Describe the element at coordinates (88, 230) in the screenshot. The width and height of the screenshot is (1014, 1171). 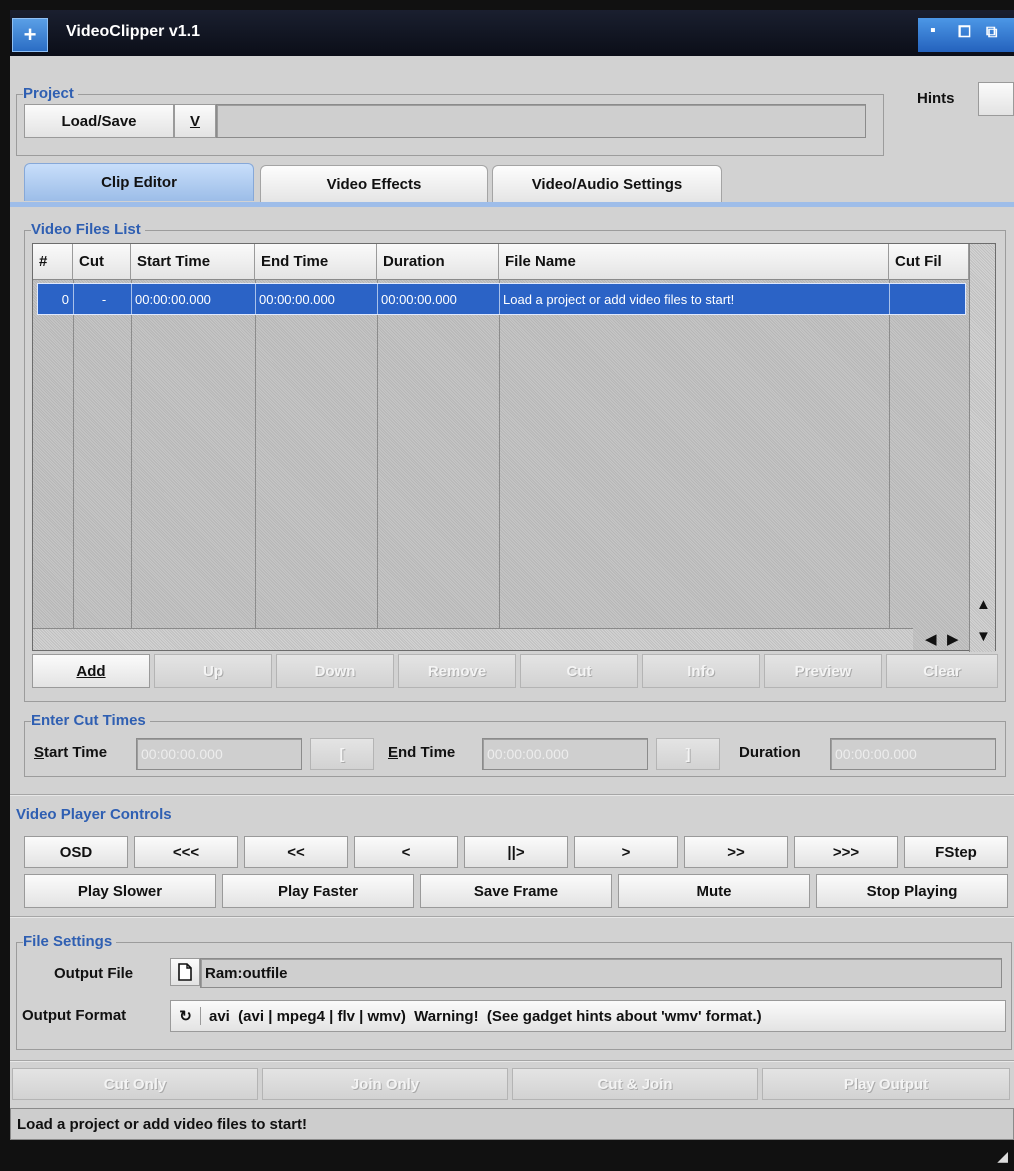
I see `video-files-legend: Video Files List` at that location.